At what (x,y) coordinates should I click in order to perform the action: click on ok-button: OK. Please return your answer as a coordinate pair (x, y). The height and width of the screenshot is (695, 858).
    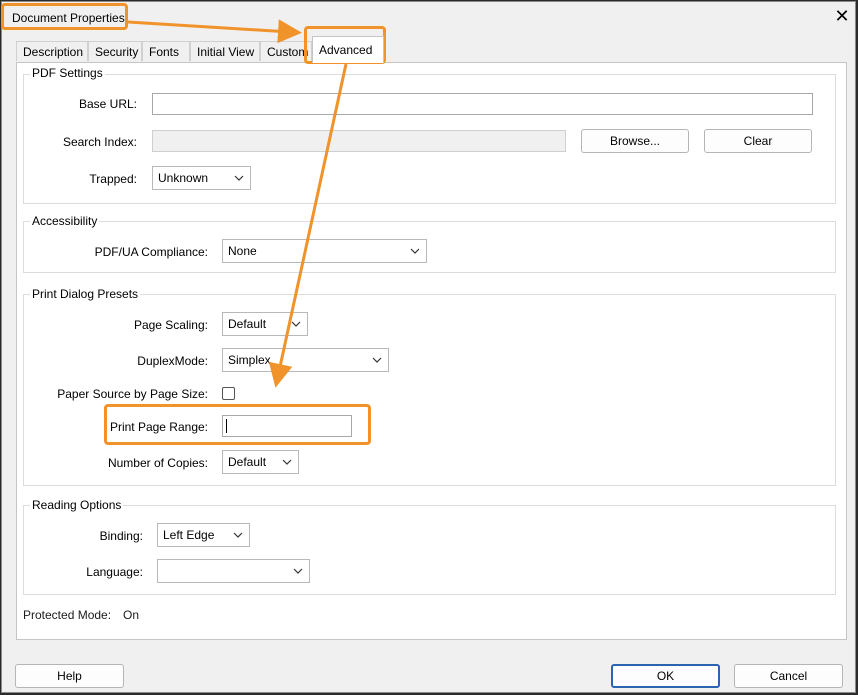
    Looking at the image, I should click on (665, 676).